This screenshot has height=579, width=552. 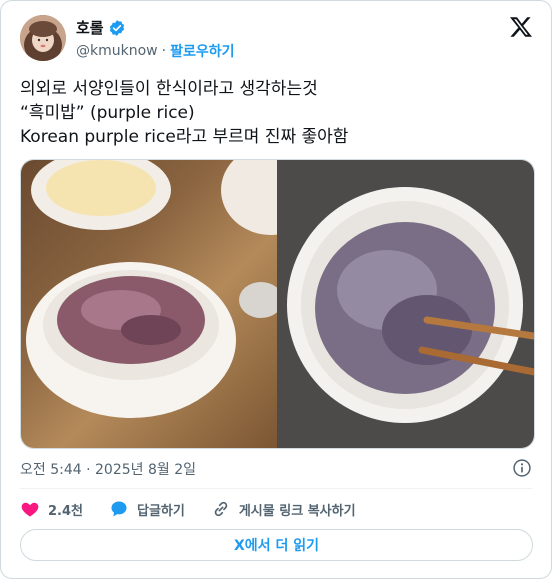 I want to click on reply-button: 답글하기, so click(x=147, y=509).